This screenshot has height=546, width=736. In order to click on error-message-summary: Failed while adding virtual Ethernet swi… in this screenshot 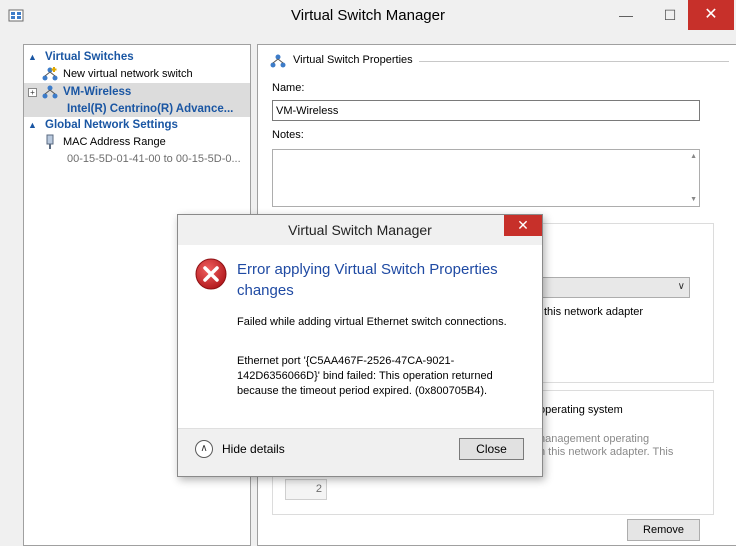, I will do `click(372, 322)`.